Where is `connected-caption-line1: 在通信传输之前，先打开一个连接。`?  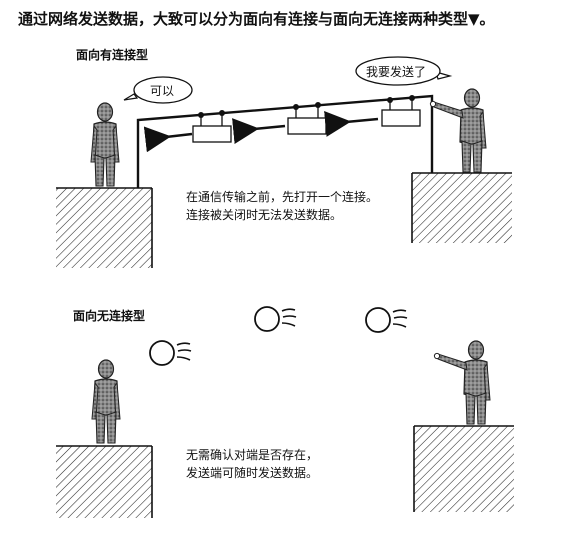
connected-caption-line1: 在通信传输之前，先打开一个连接。 is located at coordinates (282, 197).